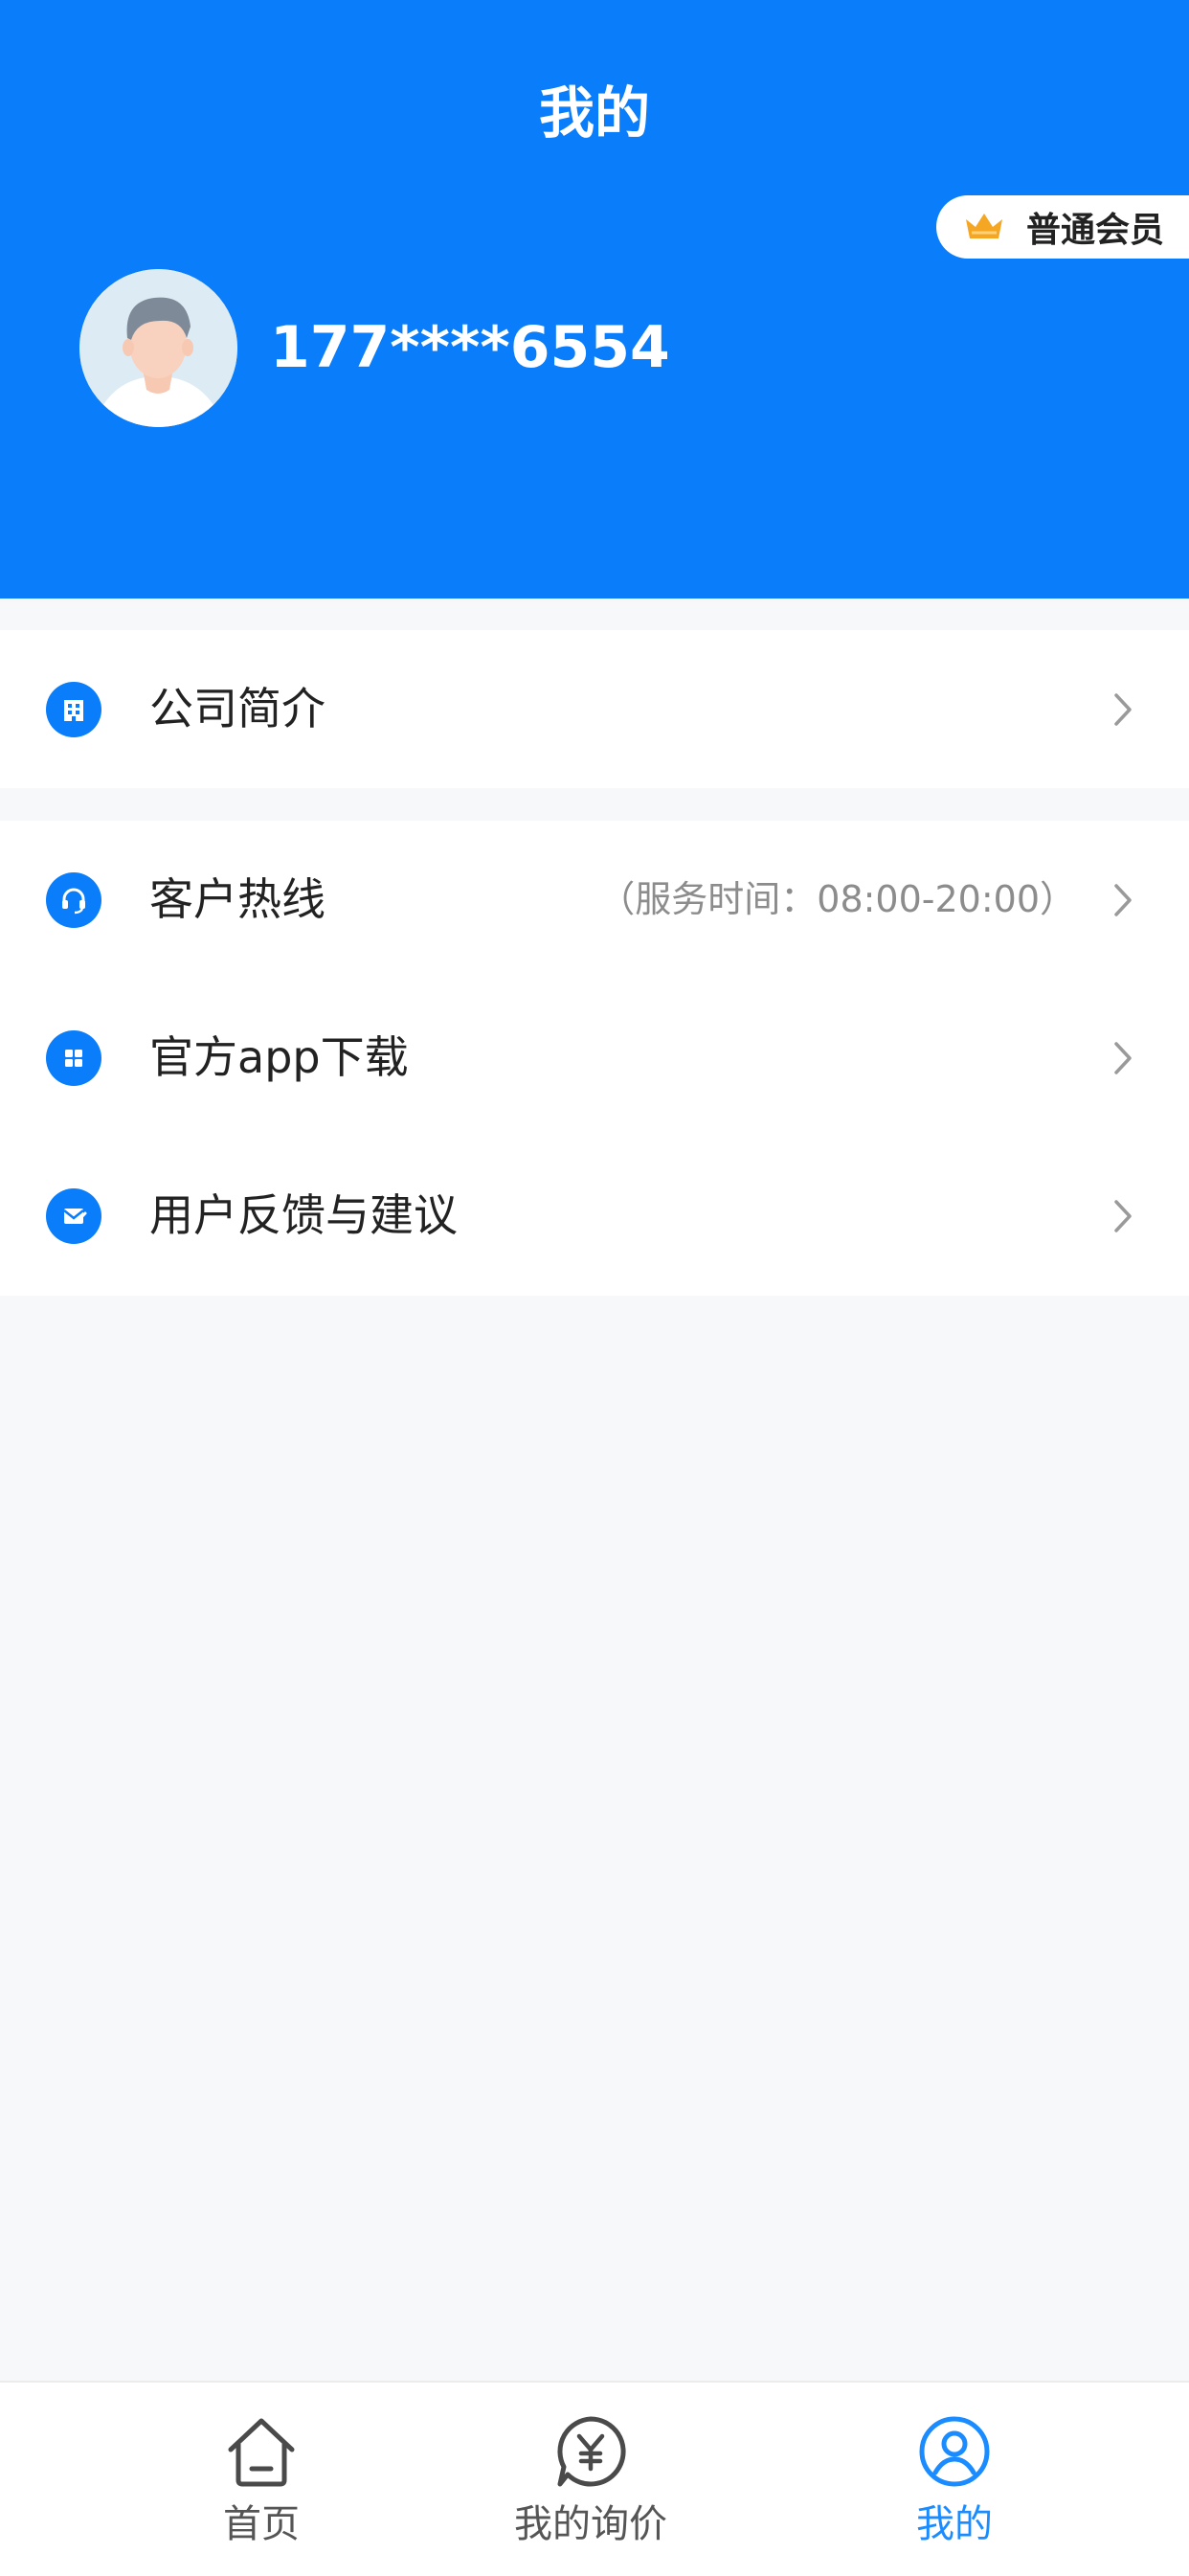 The width and height of the screenshot is (1189, 2576). I want to click on tab-my-inquiry: 我的询价, so click(590, 2479).